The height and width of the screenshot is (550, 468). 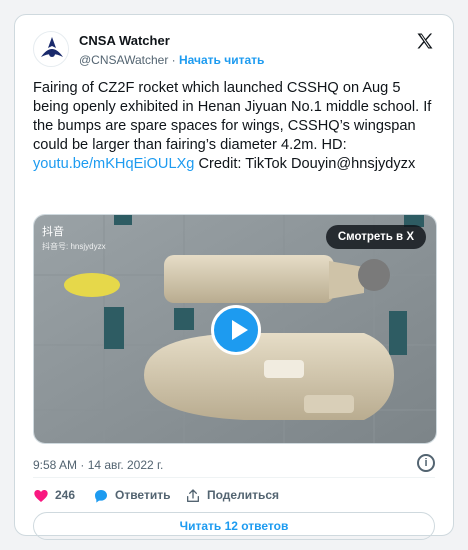 I want to click on play-icon, so click(x=236, y=330).